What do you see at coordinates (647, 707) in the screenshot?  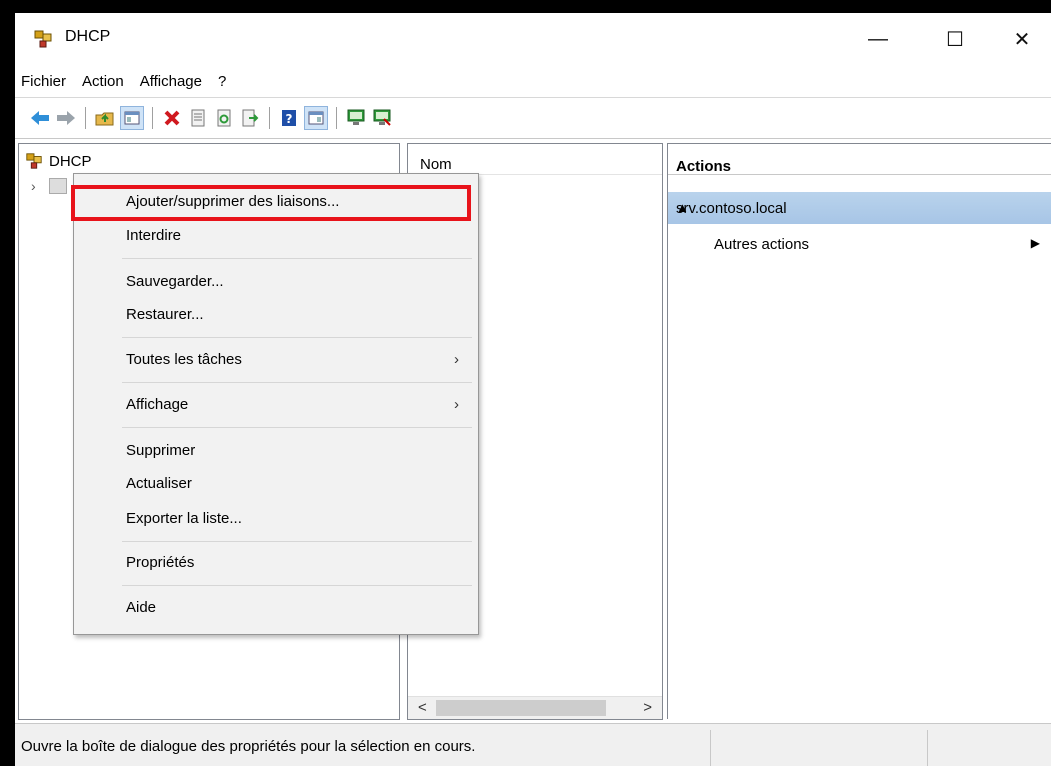 I see `scroll-right-icon: >` at bounding box center [647, 707].